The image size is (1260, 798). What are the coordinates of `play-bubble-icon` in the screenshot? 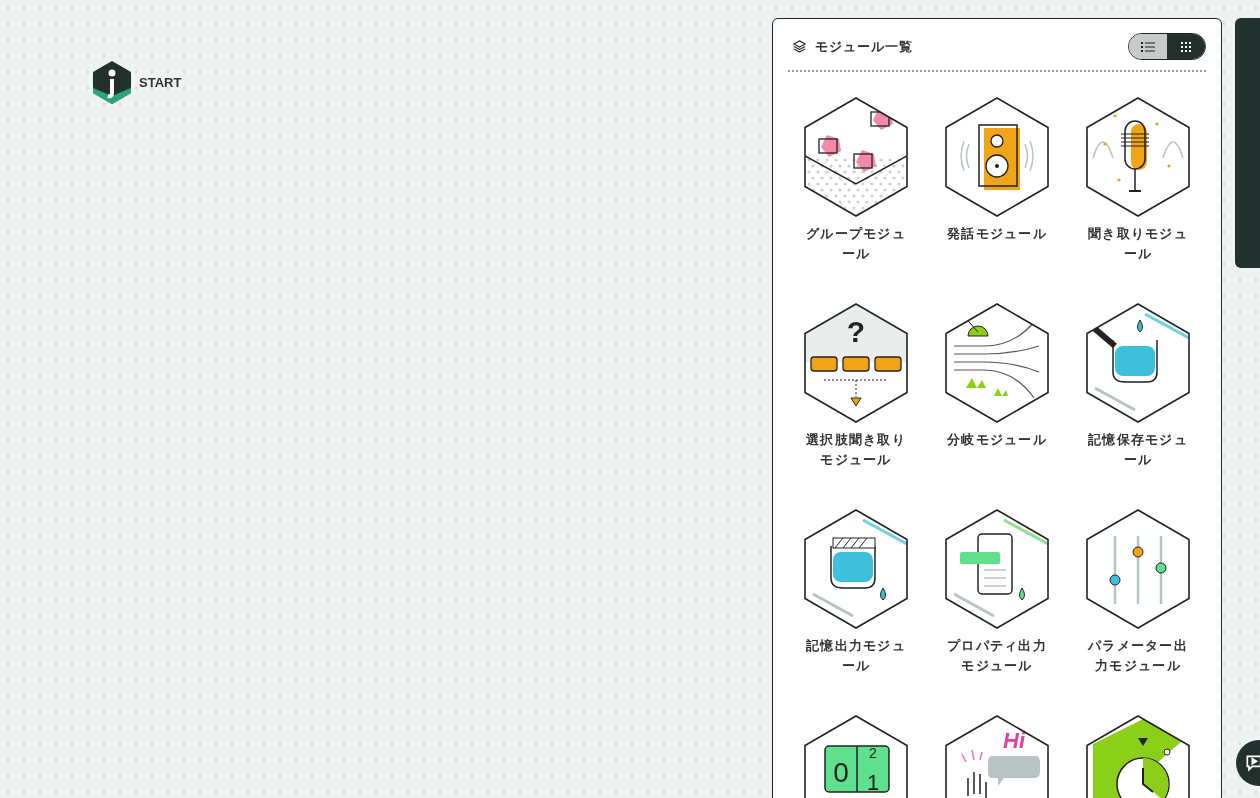 It's located at (1252, 763).